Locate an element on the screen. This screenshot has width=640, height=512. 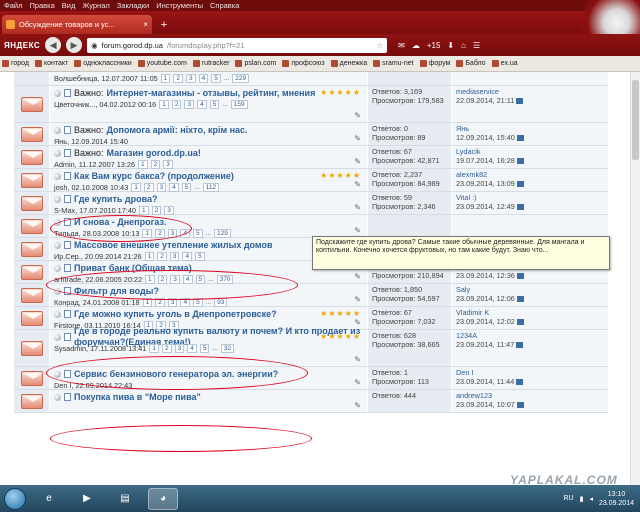
bookmark-item: pslan.com is located at coordinates (255, 63).